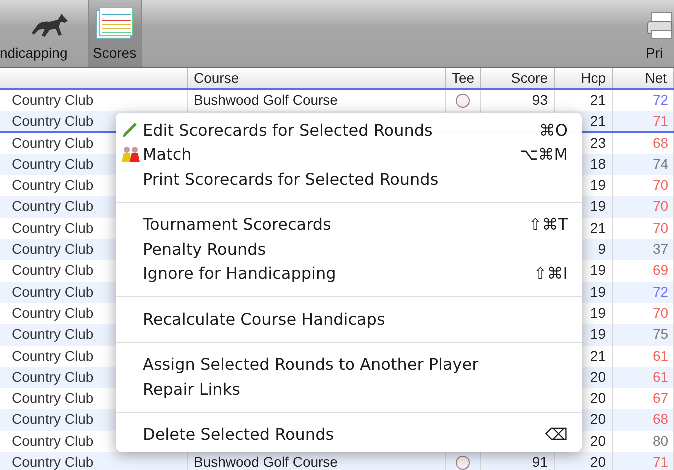  What do you see at coordinates (643, 78) in the screenshot?
I see `column-header: Net` at bounding box center [643, 78].